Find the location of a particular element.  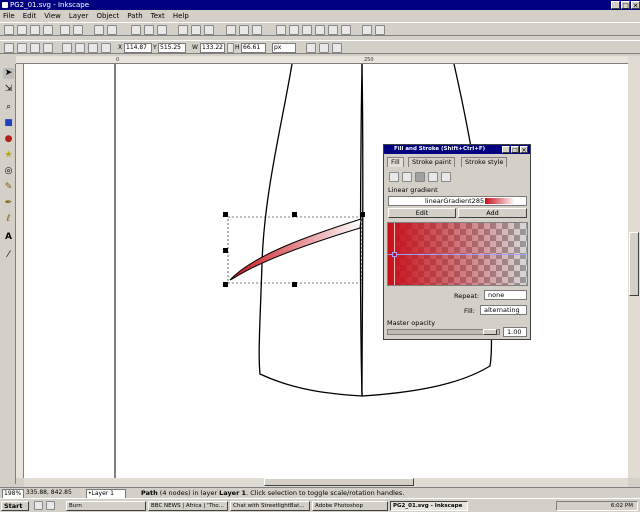

dialog-close-button: ✕ is located at coordinates (524, 150).